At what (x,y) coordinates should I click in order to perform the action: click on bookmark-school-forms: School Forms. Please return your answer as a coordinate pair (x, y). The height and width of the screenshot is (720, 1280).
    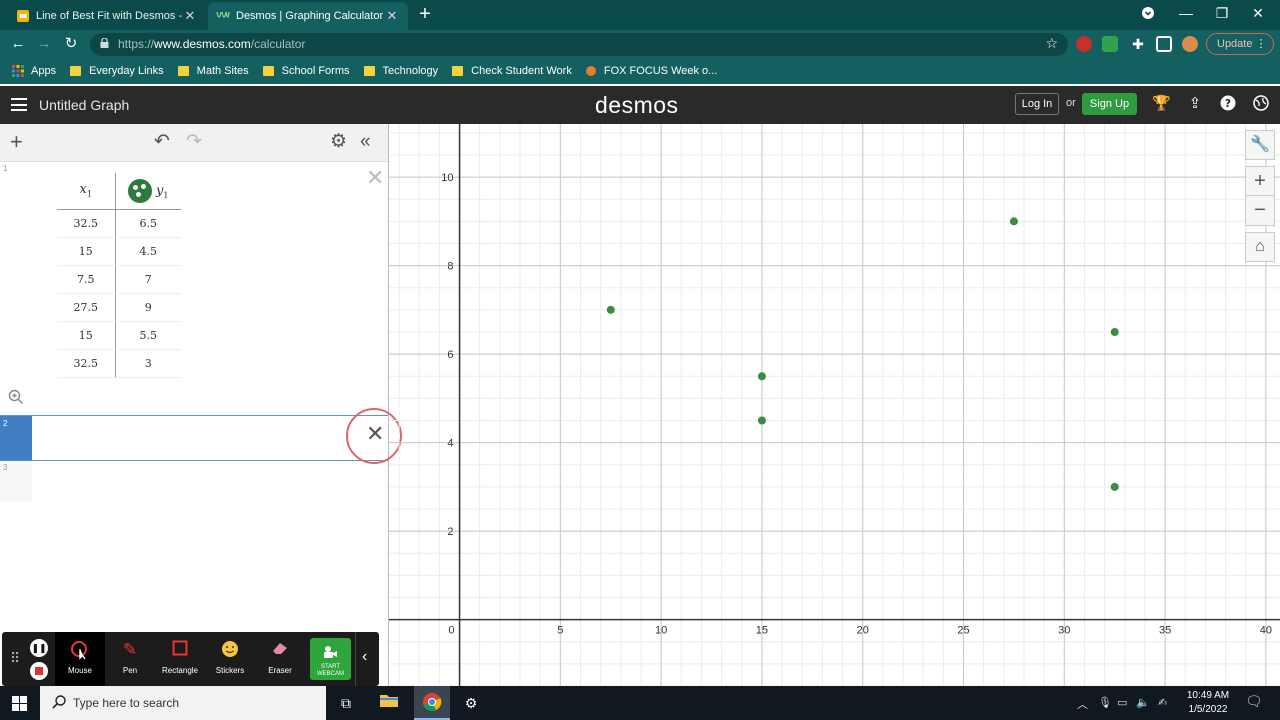
    Looking at the image, I should click on (306, 71).